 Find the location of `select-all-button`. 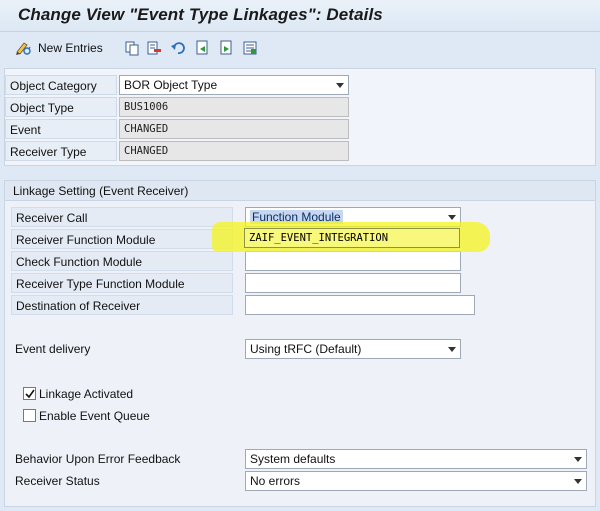

select-all-button is located at coordinates (250, 48).